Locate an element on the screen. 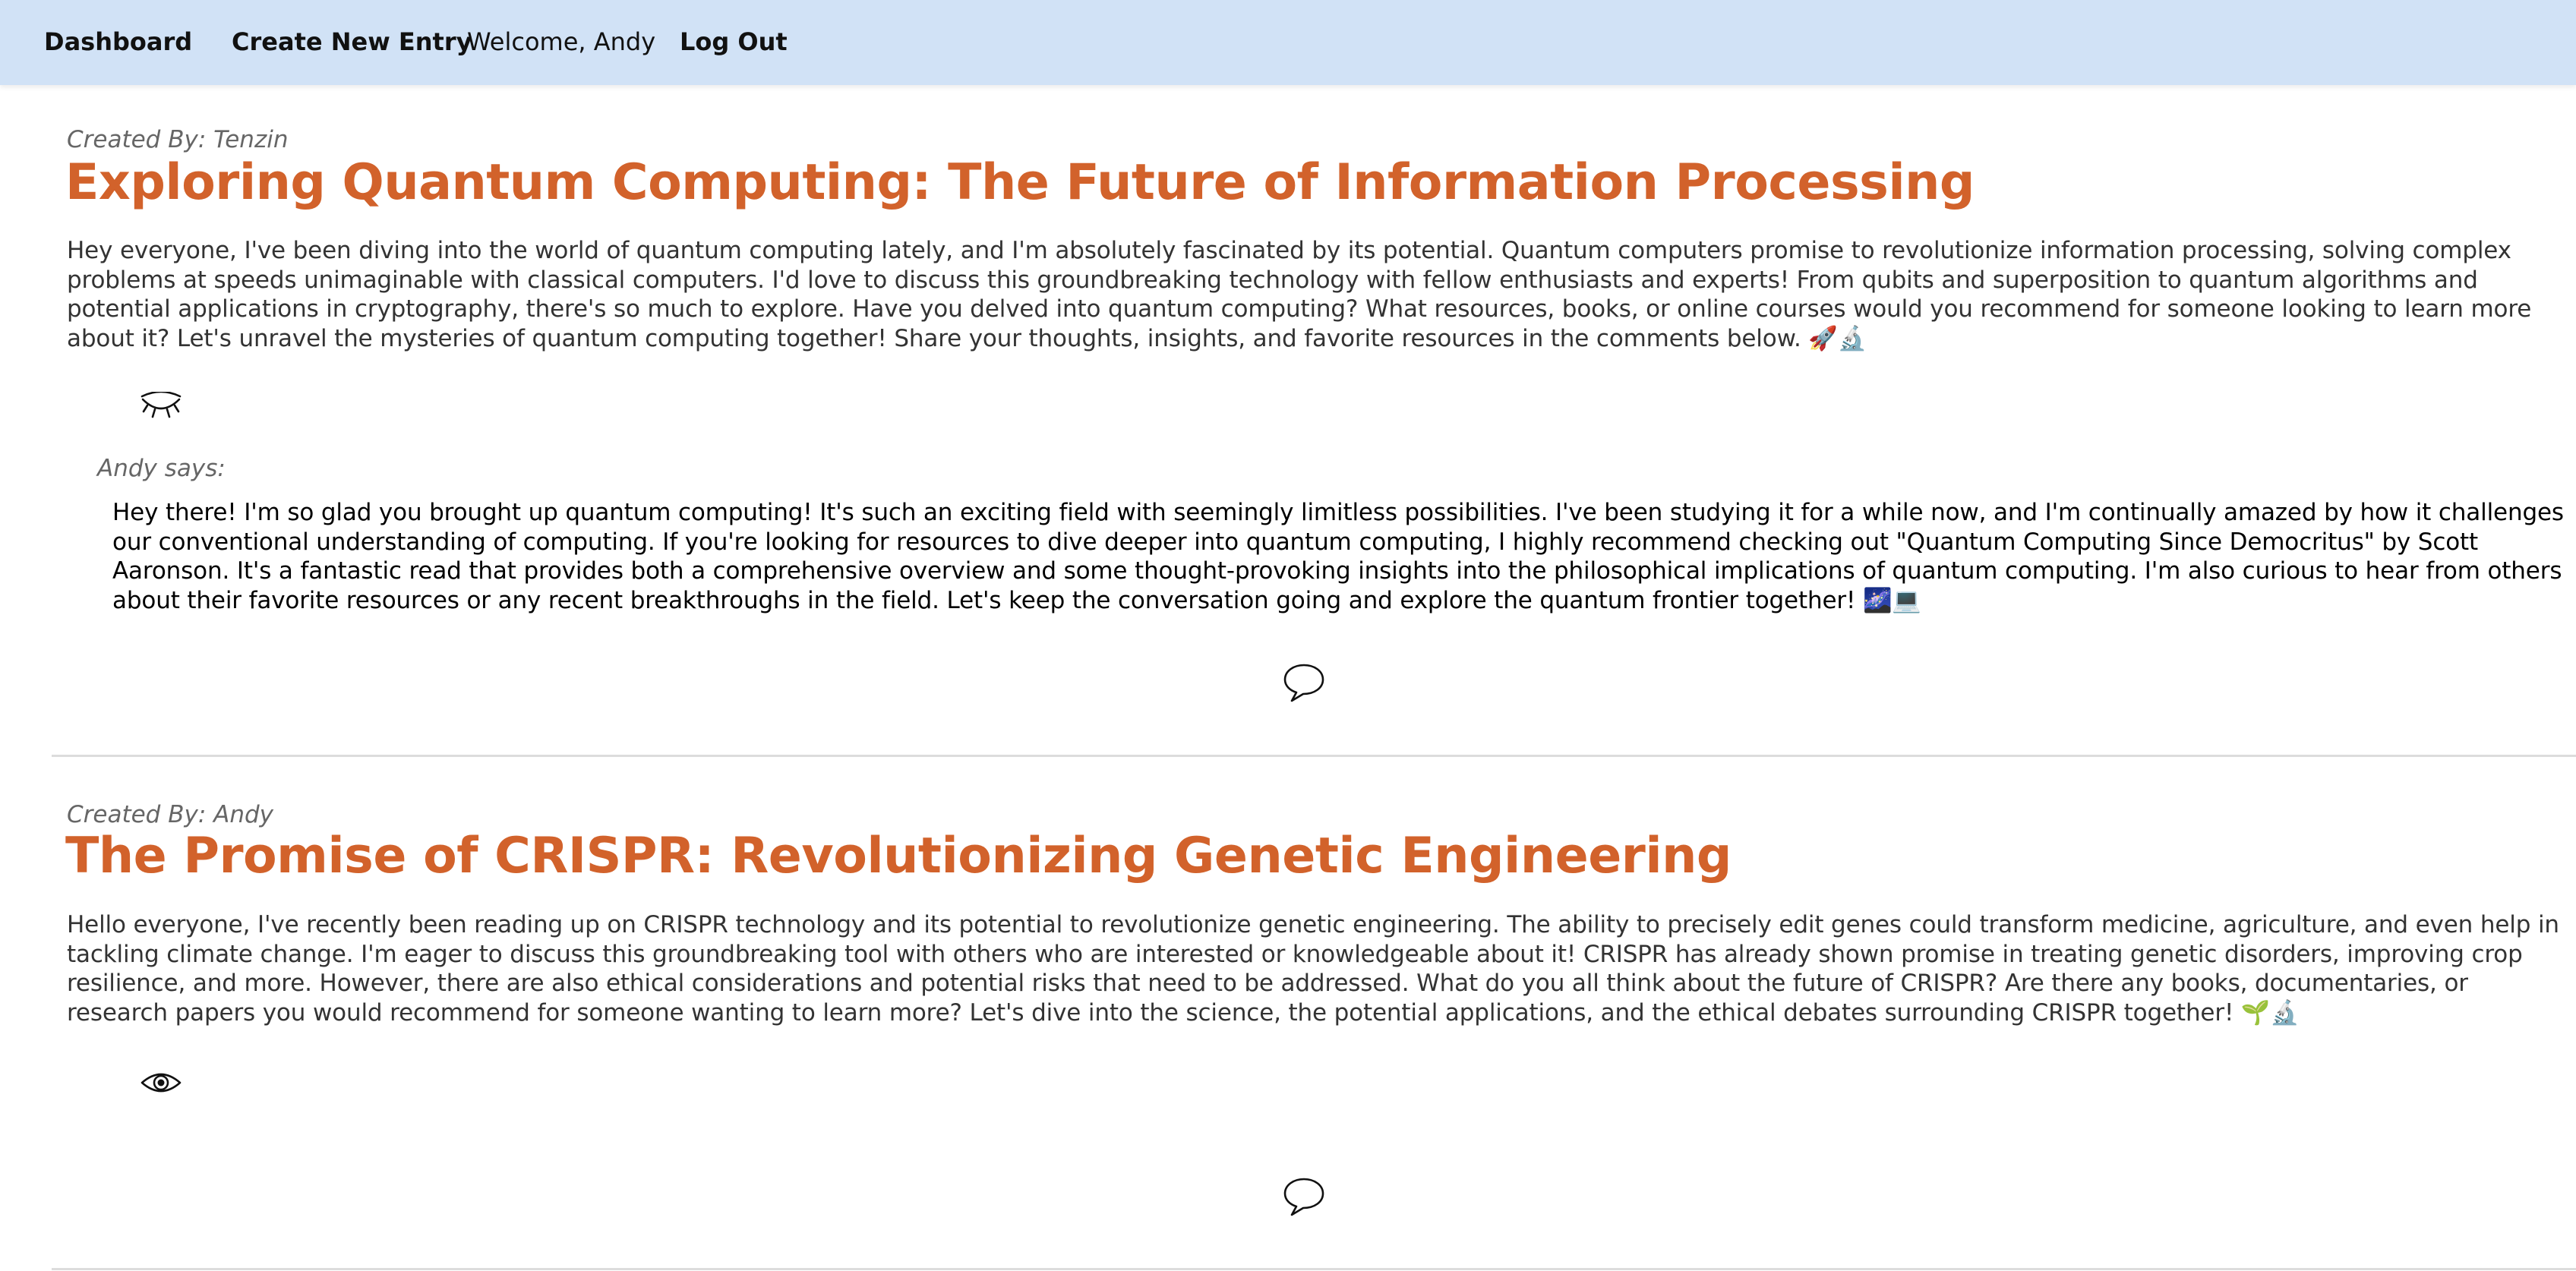 The height and width of the screenshot is (1271, 2576). nav-create-entry-link: Create New Entry is located at coordinates (352, 42).